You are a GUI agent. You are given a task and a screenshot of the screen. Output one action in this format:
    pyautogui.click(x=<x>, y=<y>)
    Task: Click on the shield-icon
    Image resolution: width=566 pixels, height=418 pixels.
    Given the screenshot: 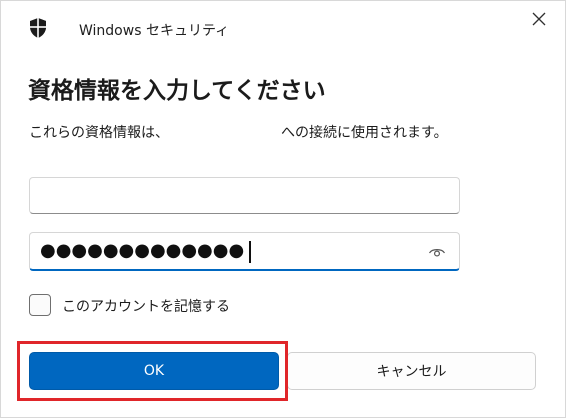 What is the action you would take?
    pyautogui.click(x=38, y=28)
    